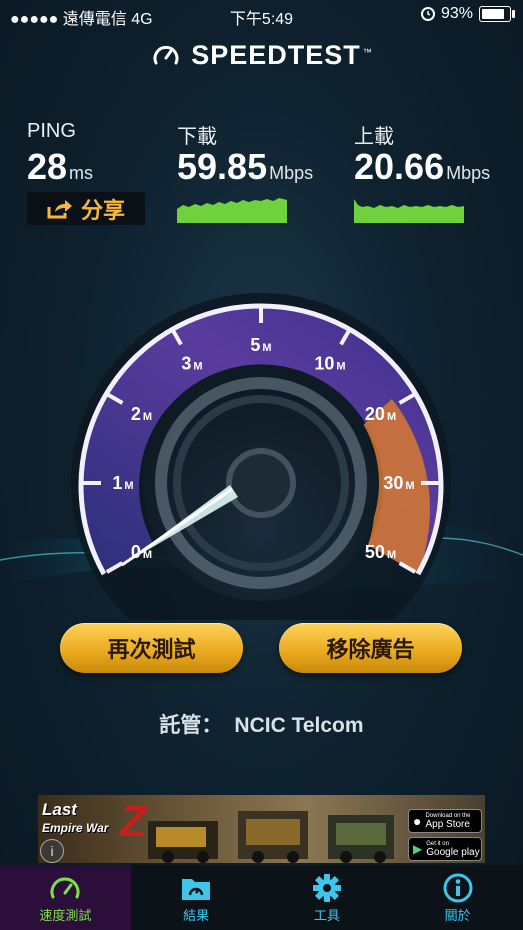 The width and height of the screenshot is (523, 930). Describe the element at coordinates (196, 889) in the screenshot. I see `folder-icon` at that location.